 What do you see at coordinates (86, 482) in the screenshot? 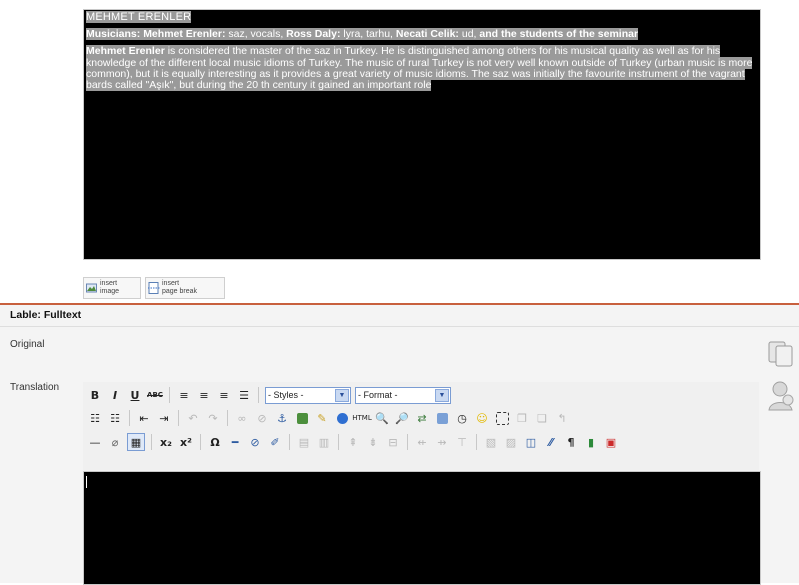
I see `text-caret` at bounding box center [86, 482].